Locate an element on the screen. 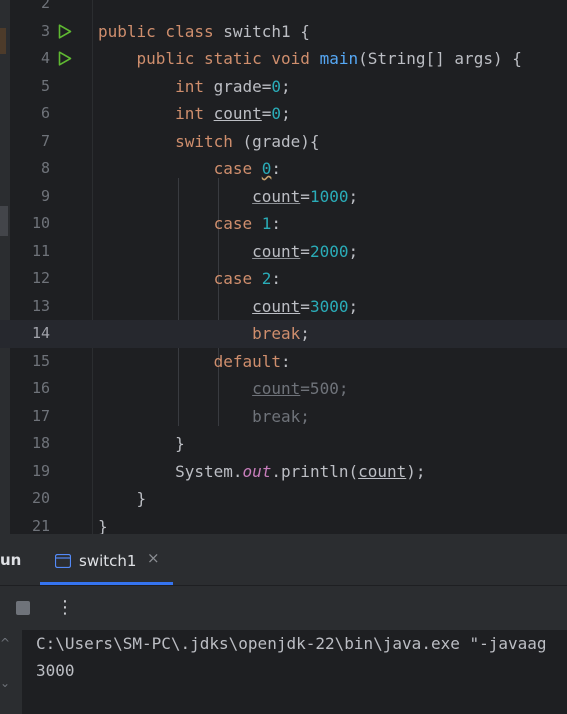 The image size is (567, 714). code-token: .println( is located at coordinates (315, 471).